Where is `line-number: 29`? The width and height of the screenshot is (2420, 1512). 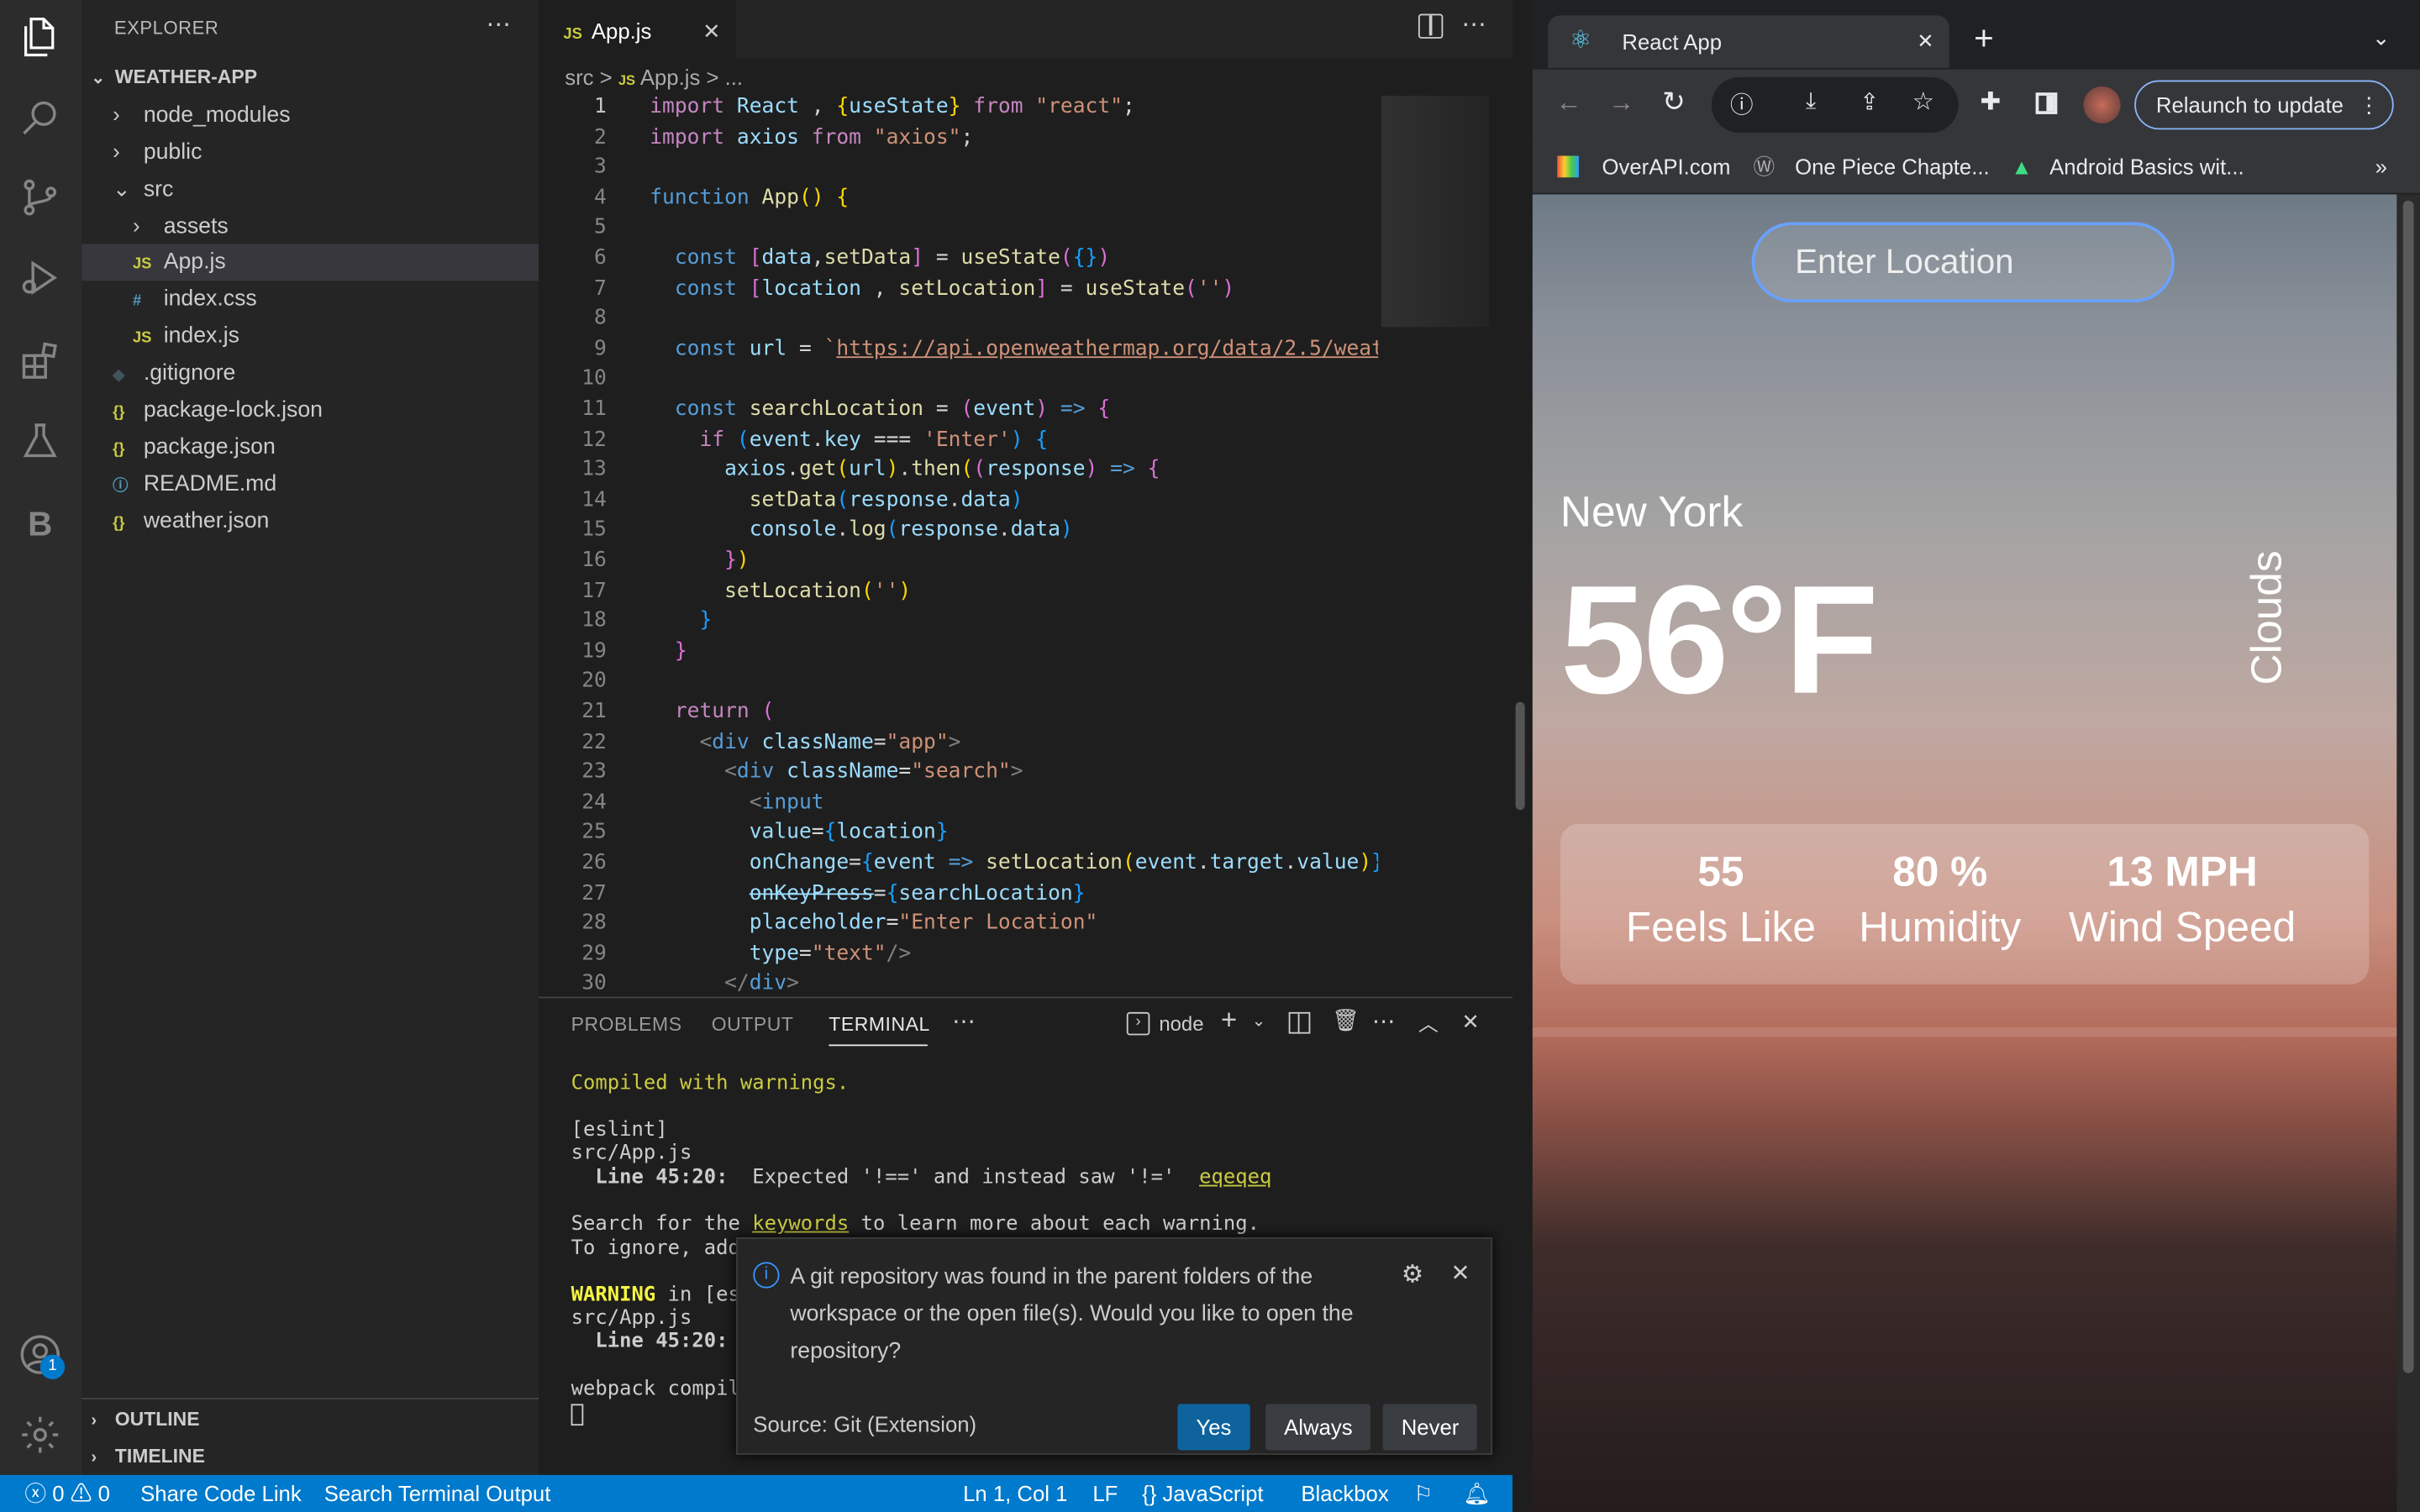 line-number: 29 is located at coordinates (594, 954).